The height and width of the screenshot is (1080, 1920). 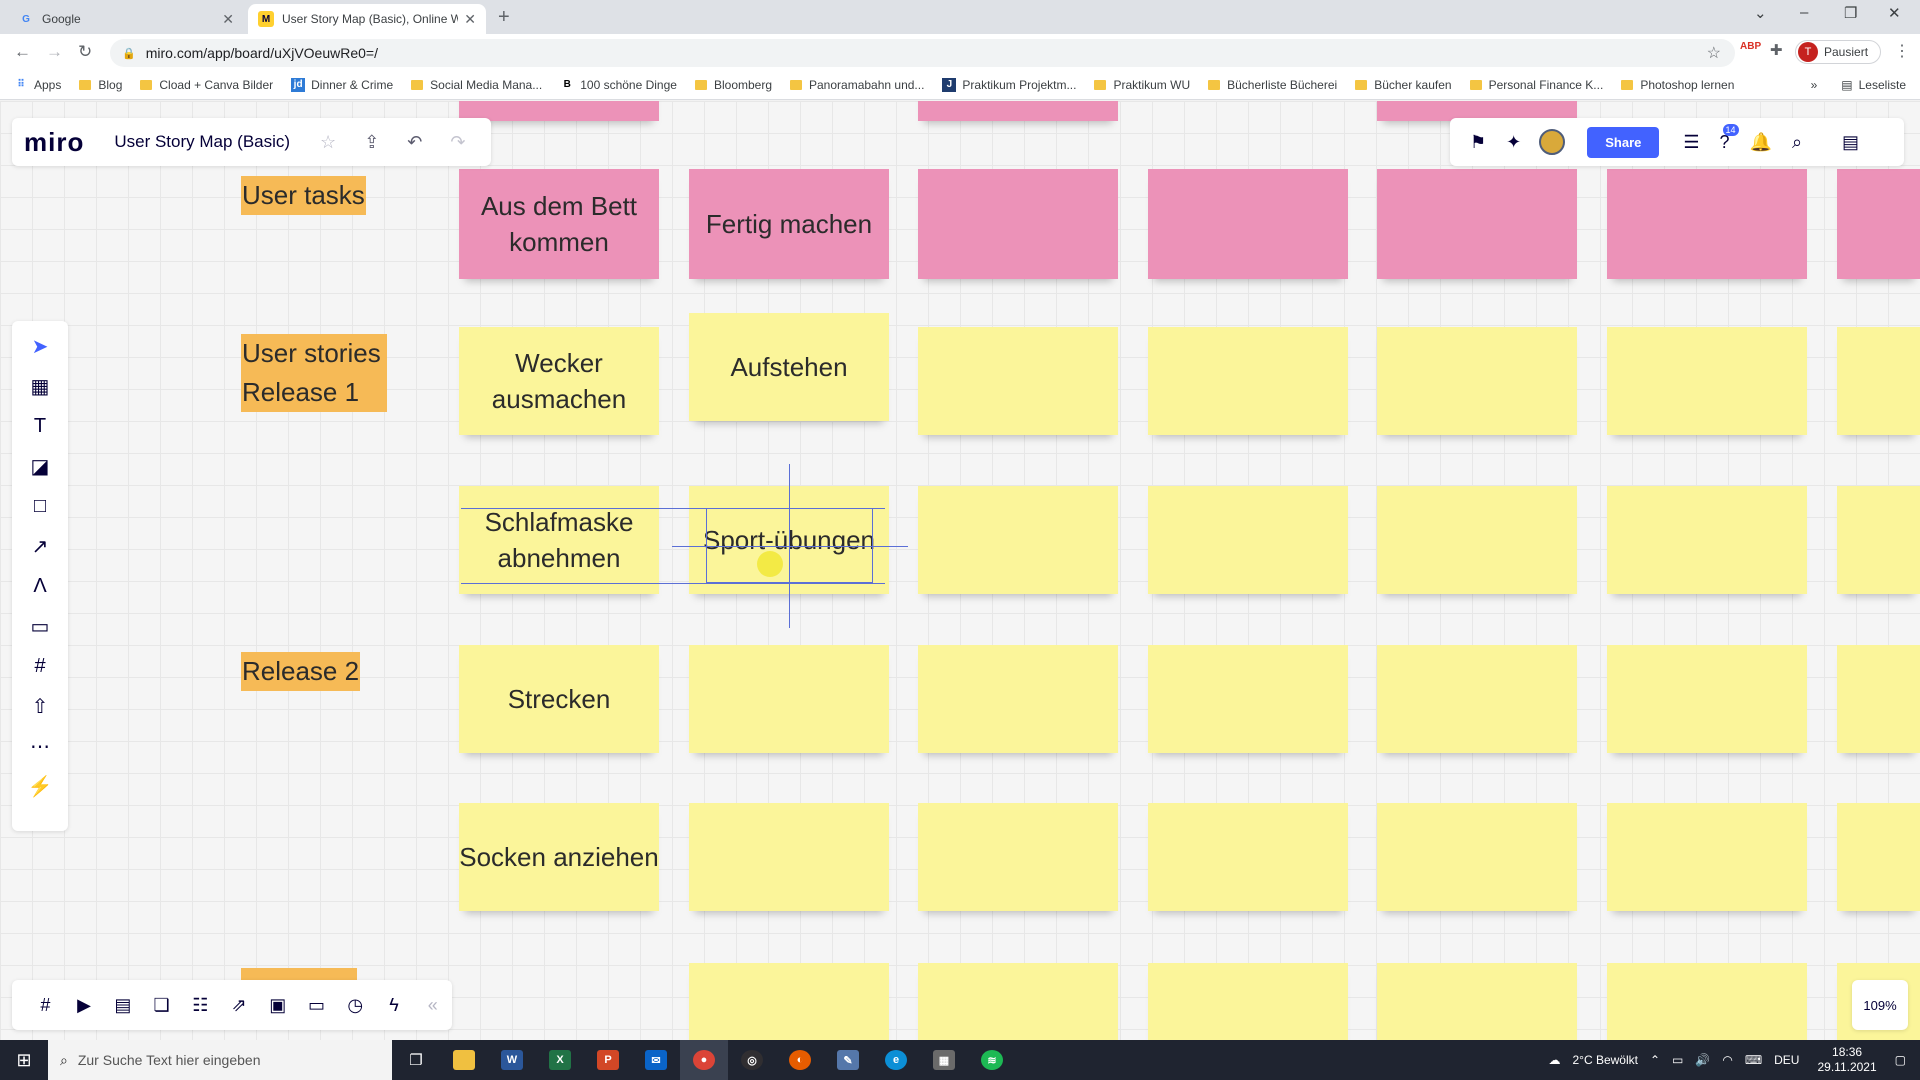 I want to click on pen-icon: Λ, so click(x=40, y=586).